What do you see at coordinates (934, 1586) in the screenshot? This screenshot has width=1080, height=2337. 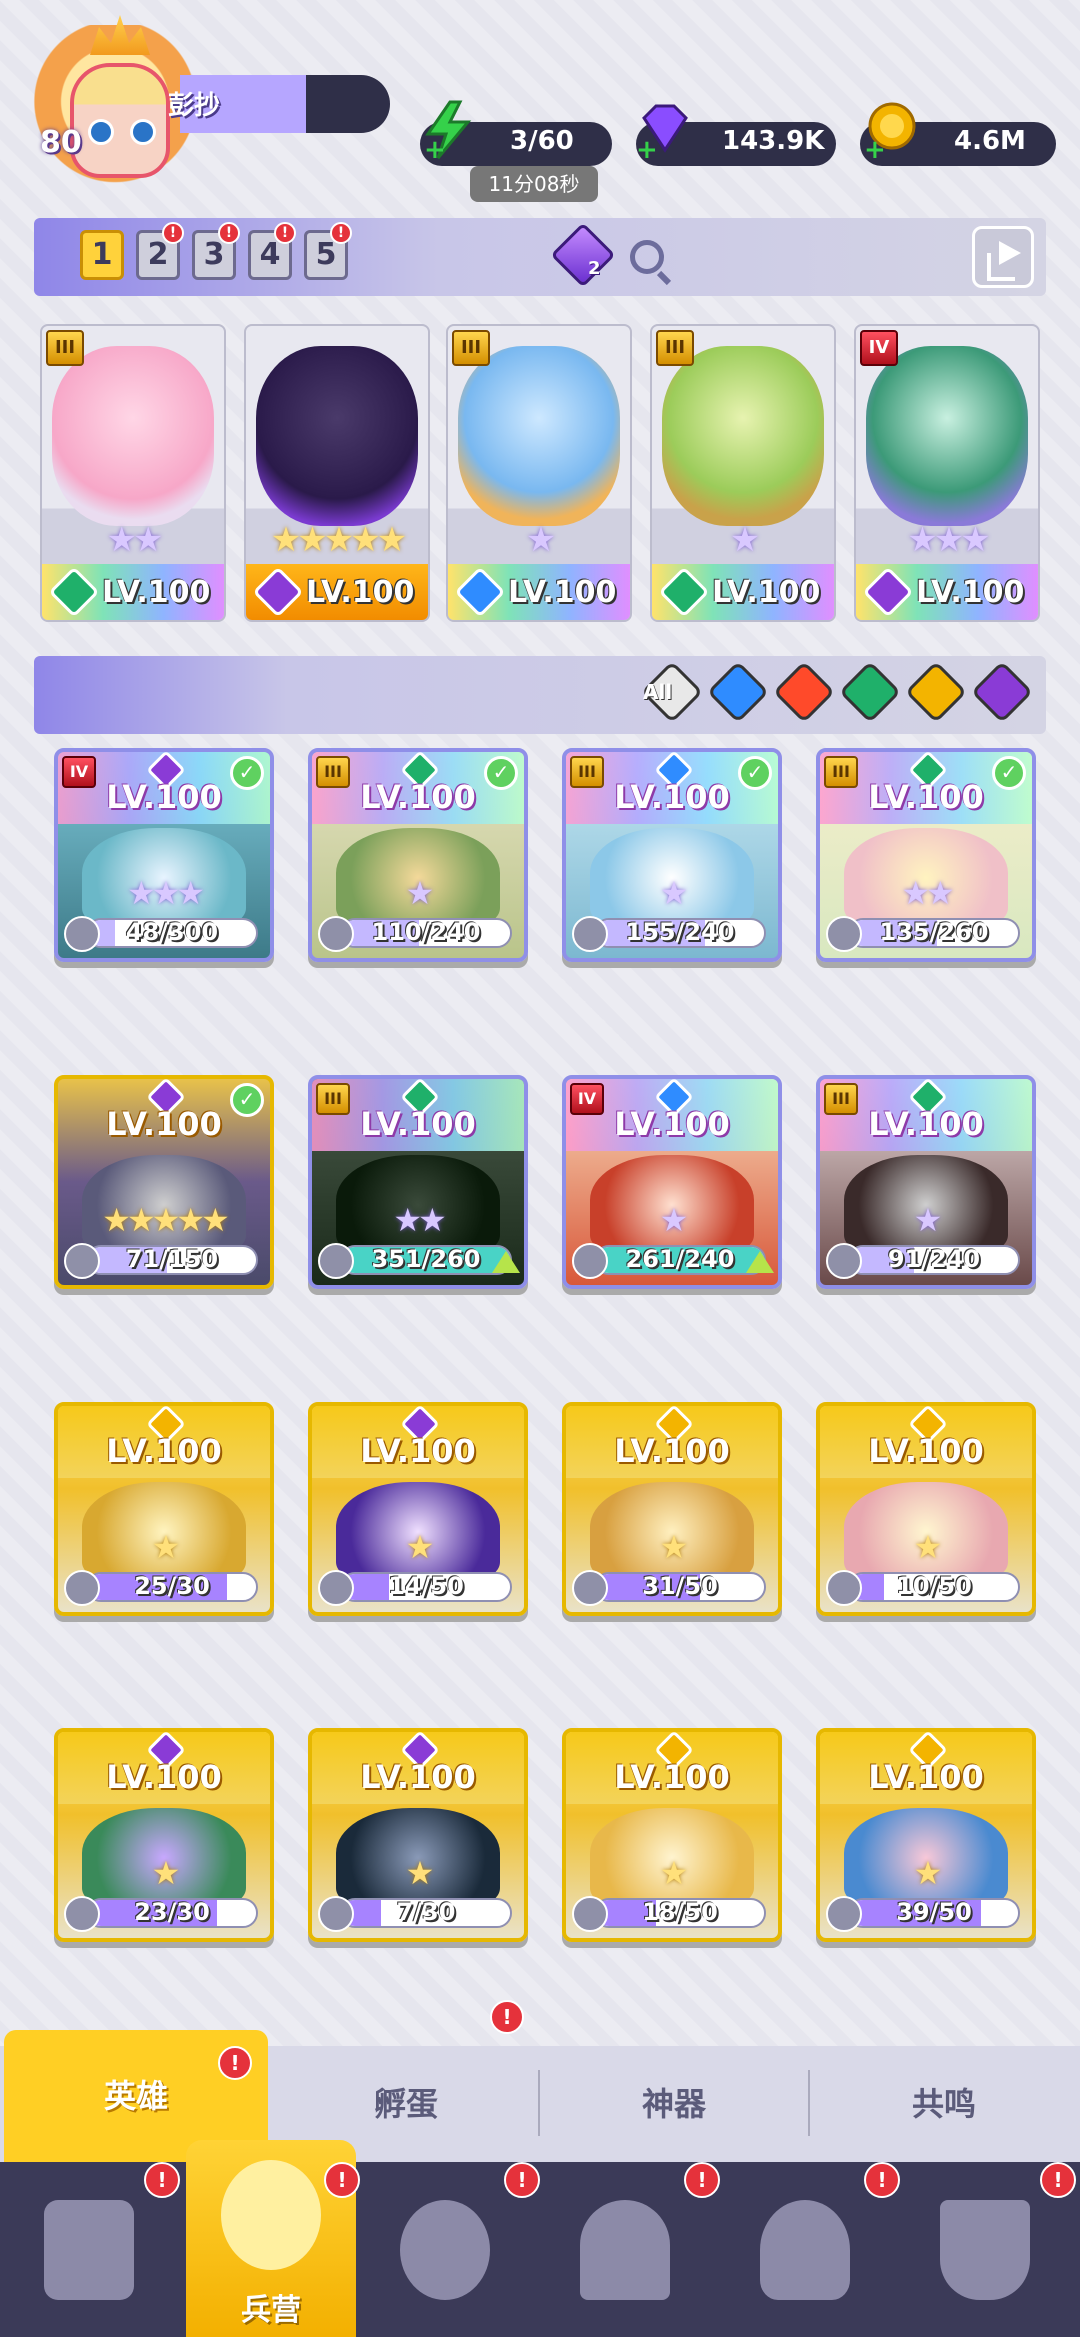 I see `shard-progress-text: 10/50` at bounding box center [934, 1586].